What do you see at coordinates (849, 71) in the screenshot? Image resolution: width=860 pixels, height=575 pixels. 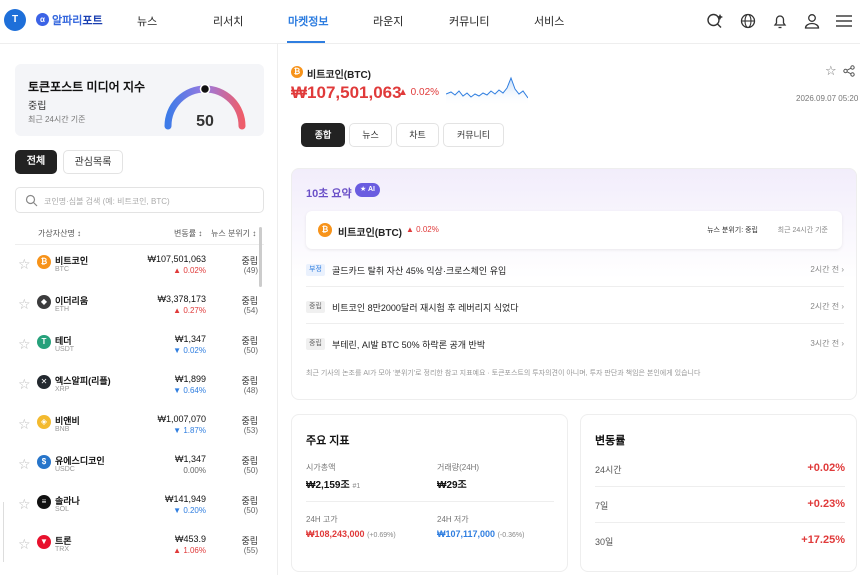 I see `share-icon` at bounding box center [849, 71].